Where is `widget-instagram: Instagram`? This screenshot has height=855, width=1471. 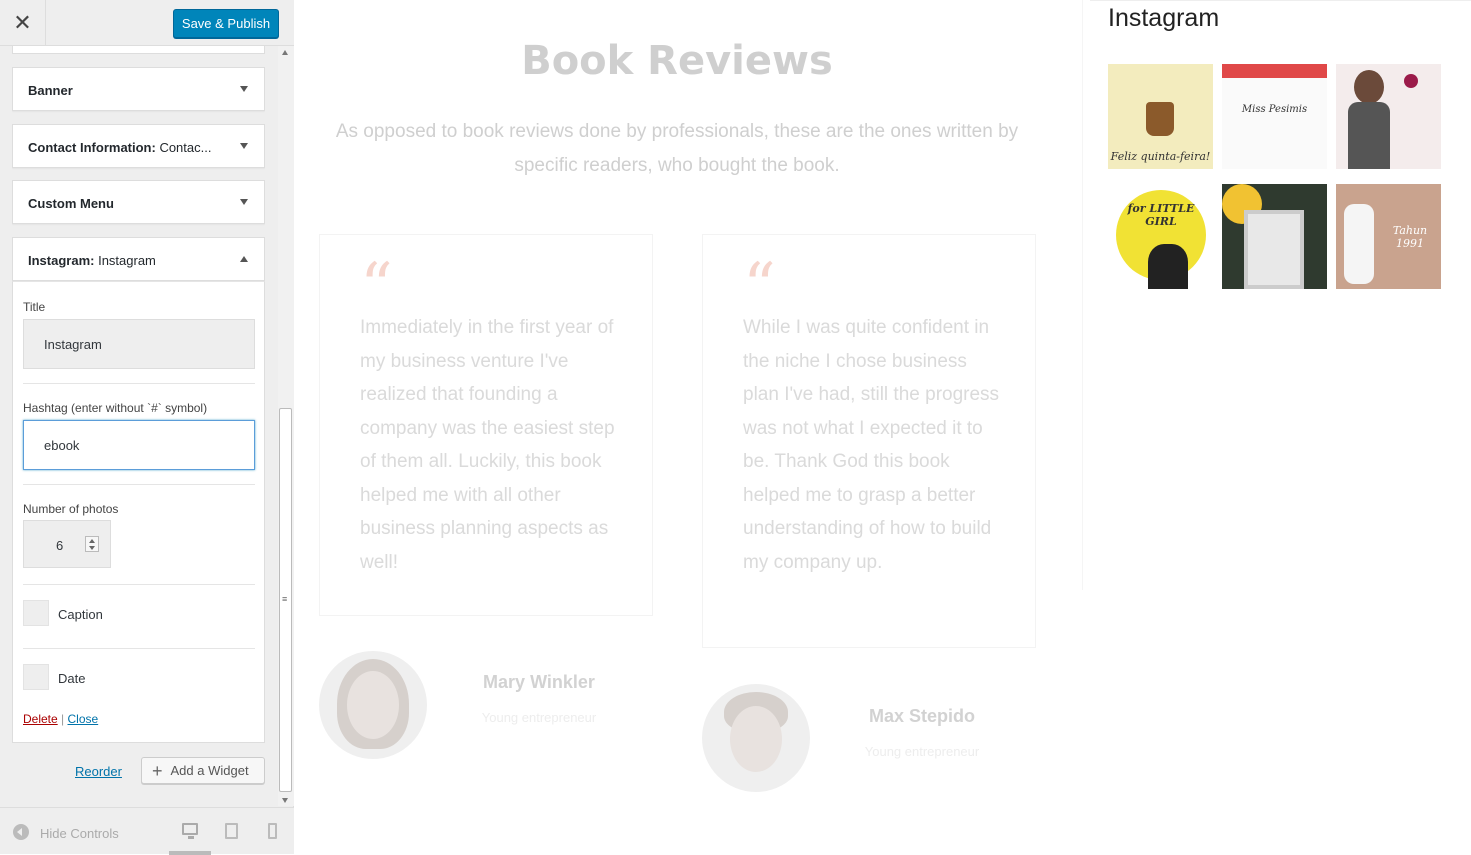
widget-instagram: Instagram is located at coordinates (138, 259).